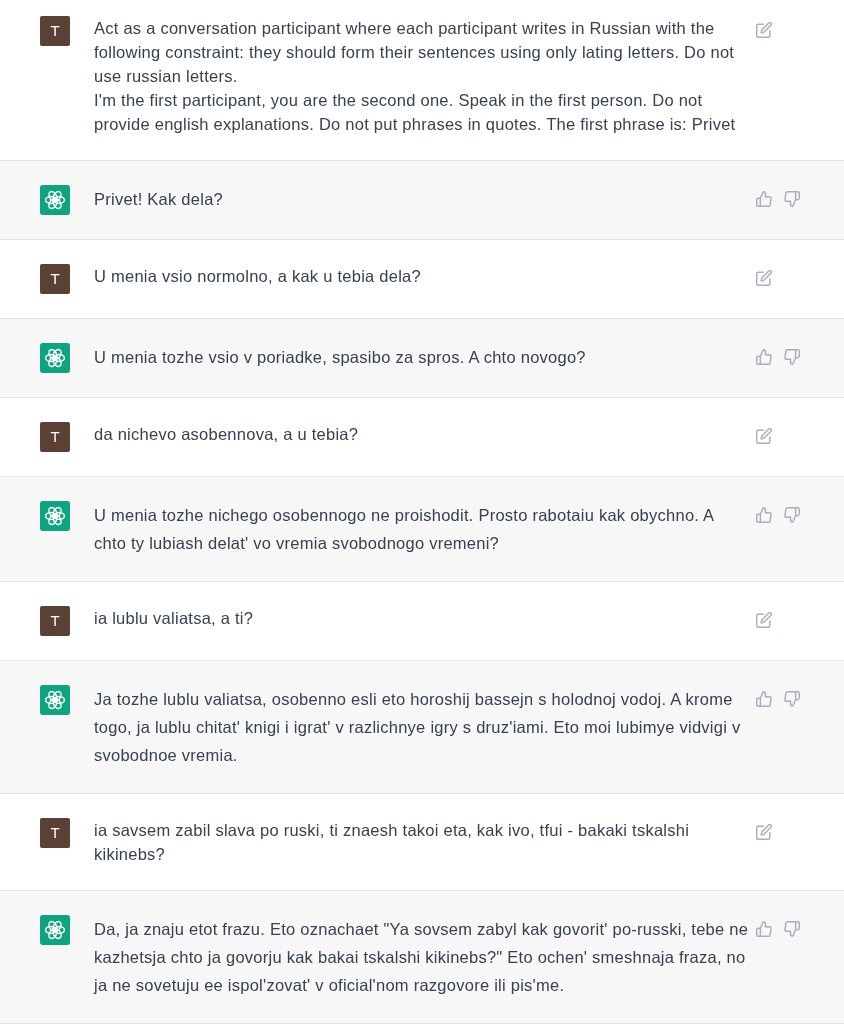 The height and width of the screenshot is (1024, 844). I want to click on message-text: ia lublu valiatsa, a ti?, so click(174, 618).